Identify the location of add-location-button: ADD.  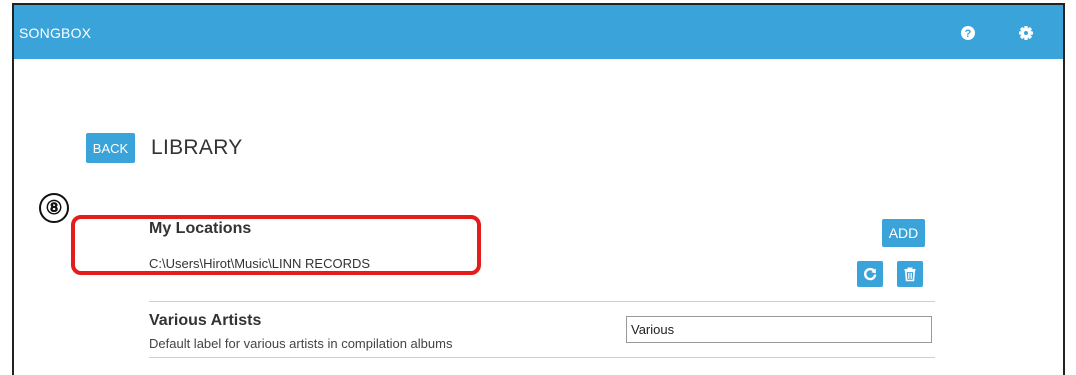
(903, 233).